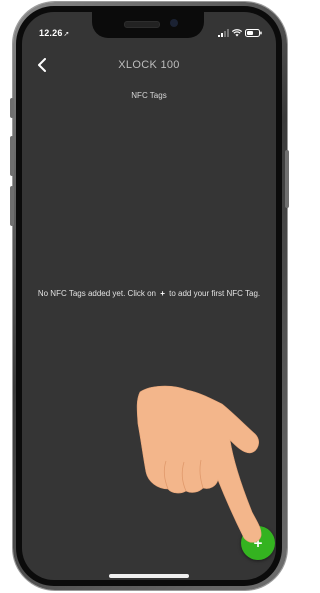 The image size is (320, 593). Describe the element at coordinates (199, 464) in the screenshot. I see `pointing-hand-icon` at that location.